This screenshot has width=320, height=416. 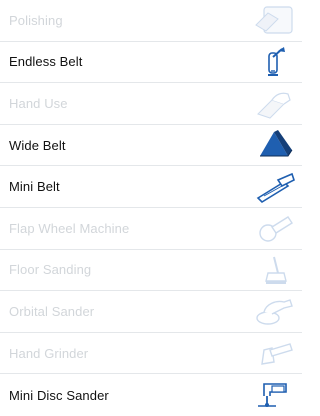 What do you see at coordinates (275, 62) in the screenshot?
I see `endless-belt-icon` at bounding box center [275, 62].